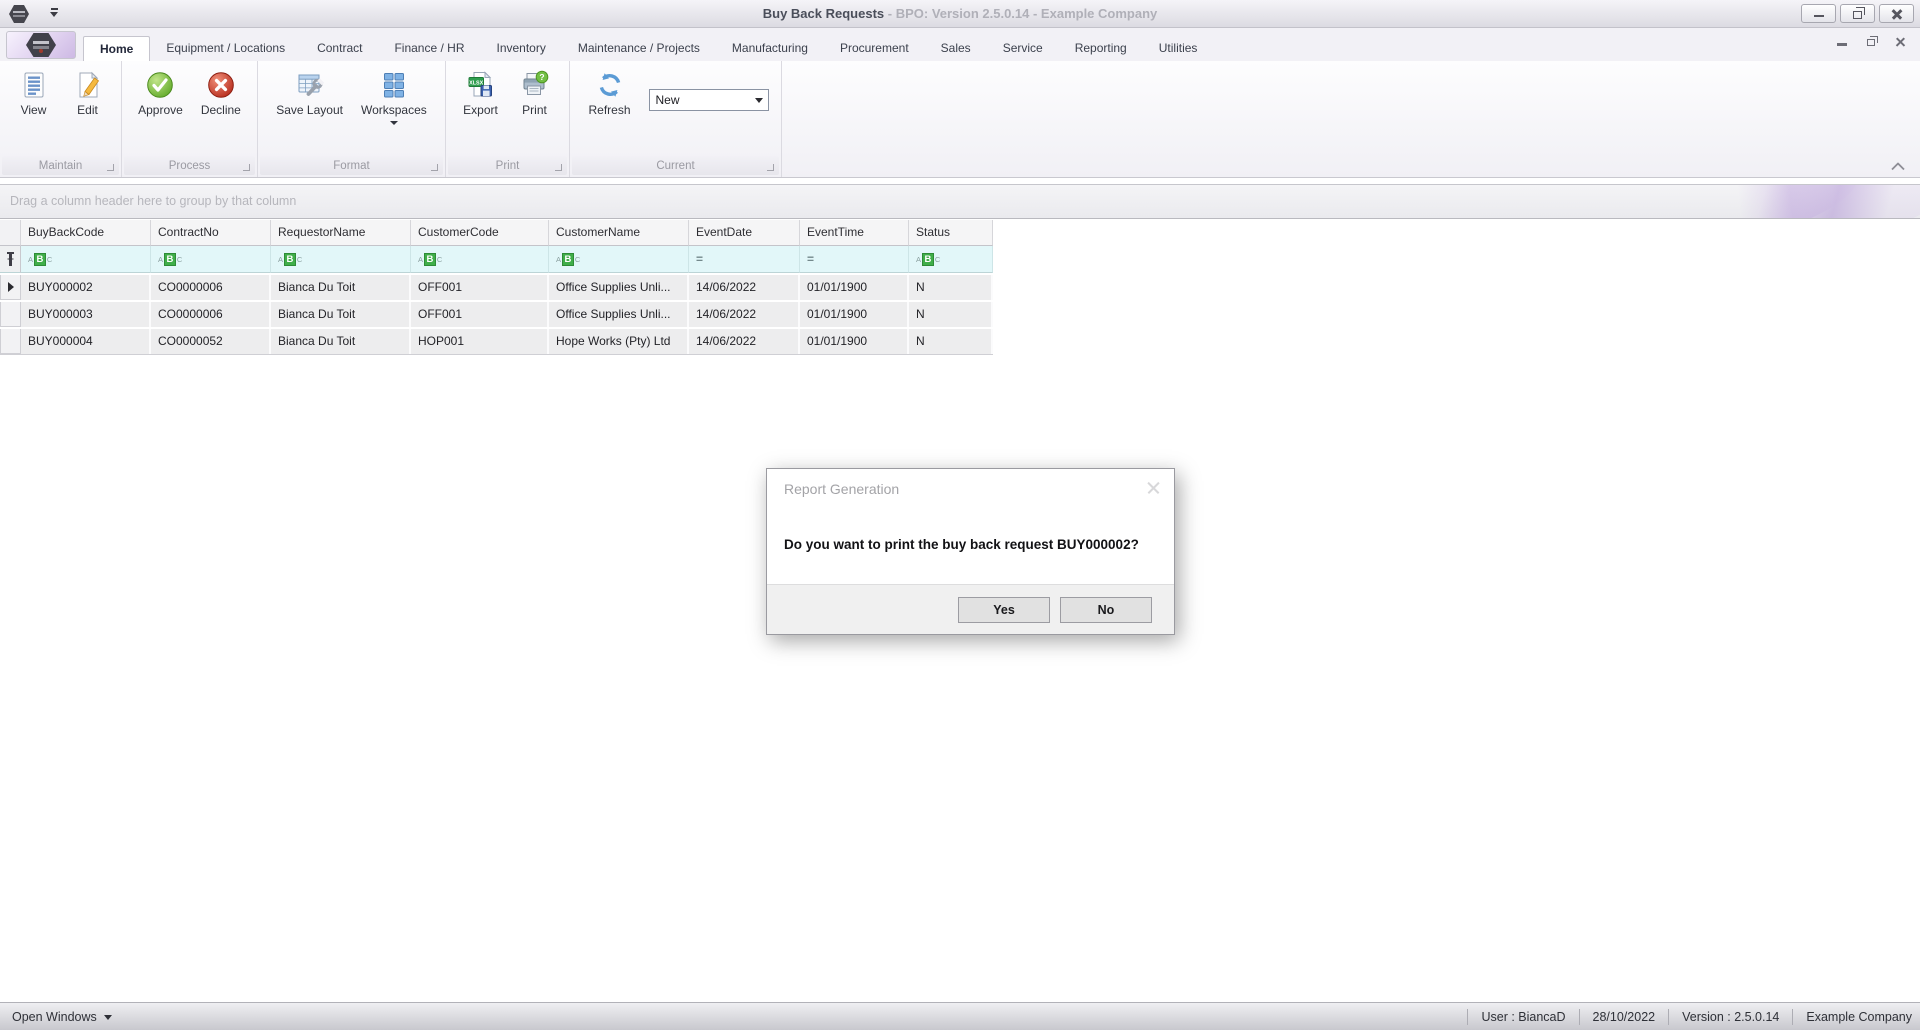  I want to click on filter-pin-cell, so click(10, 259).